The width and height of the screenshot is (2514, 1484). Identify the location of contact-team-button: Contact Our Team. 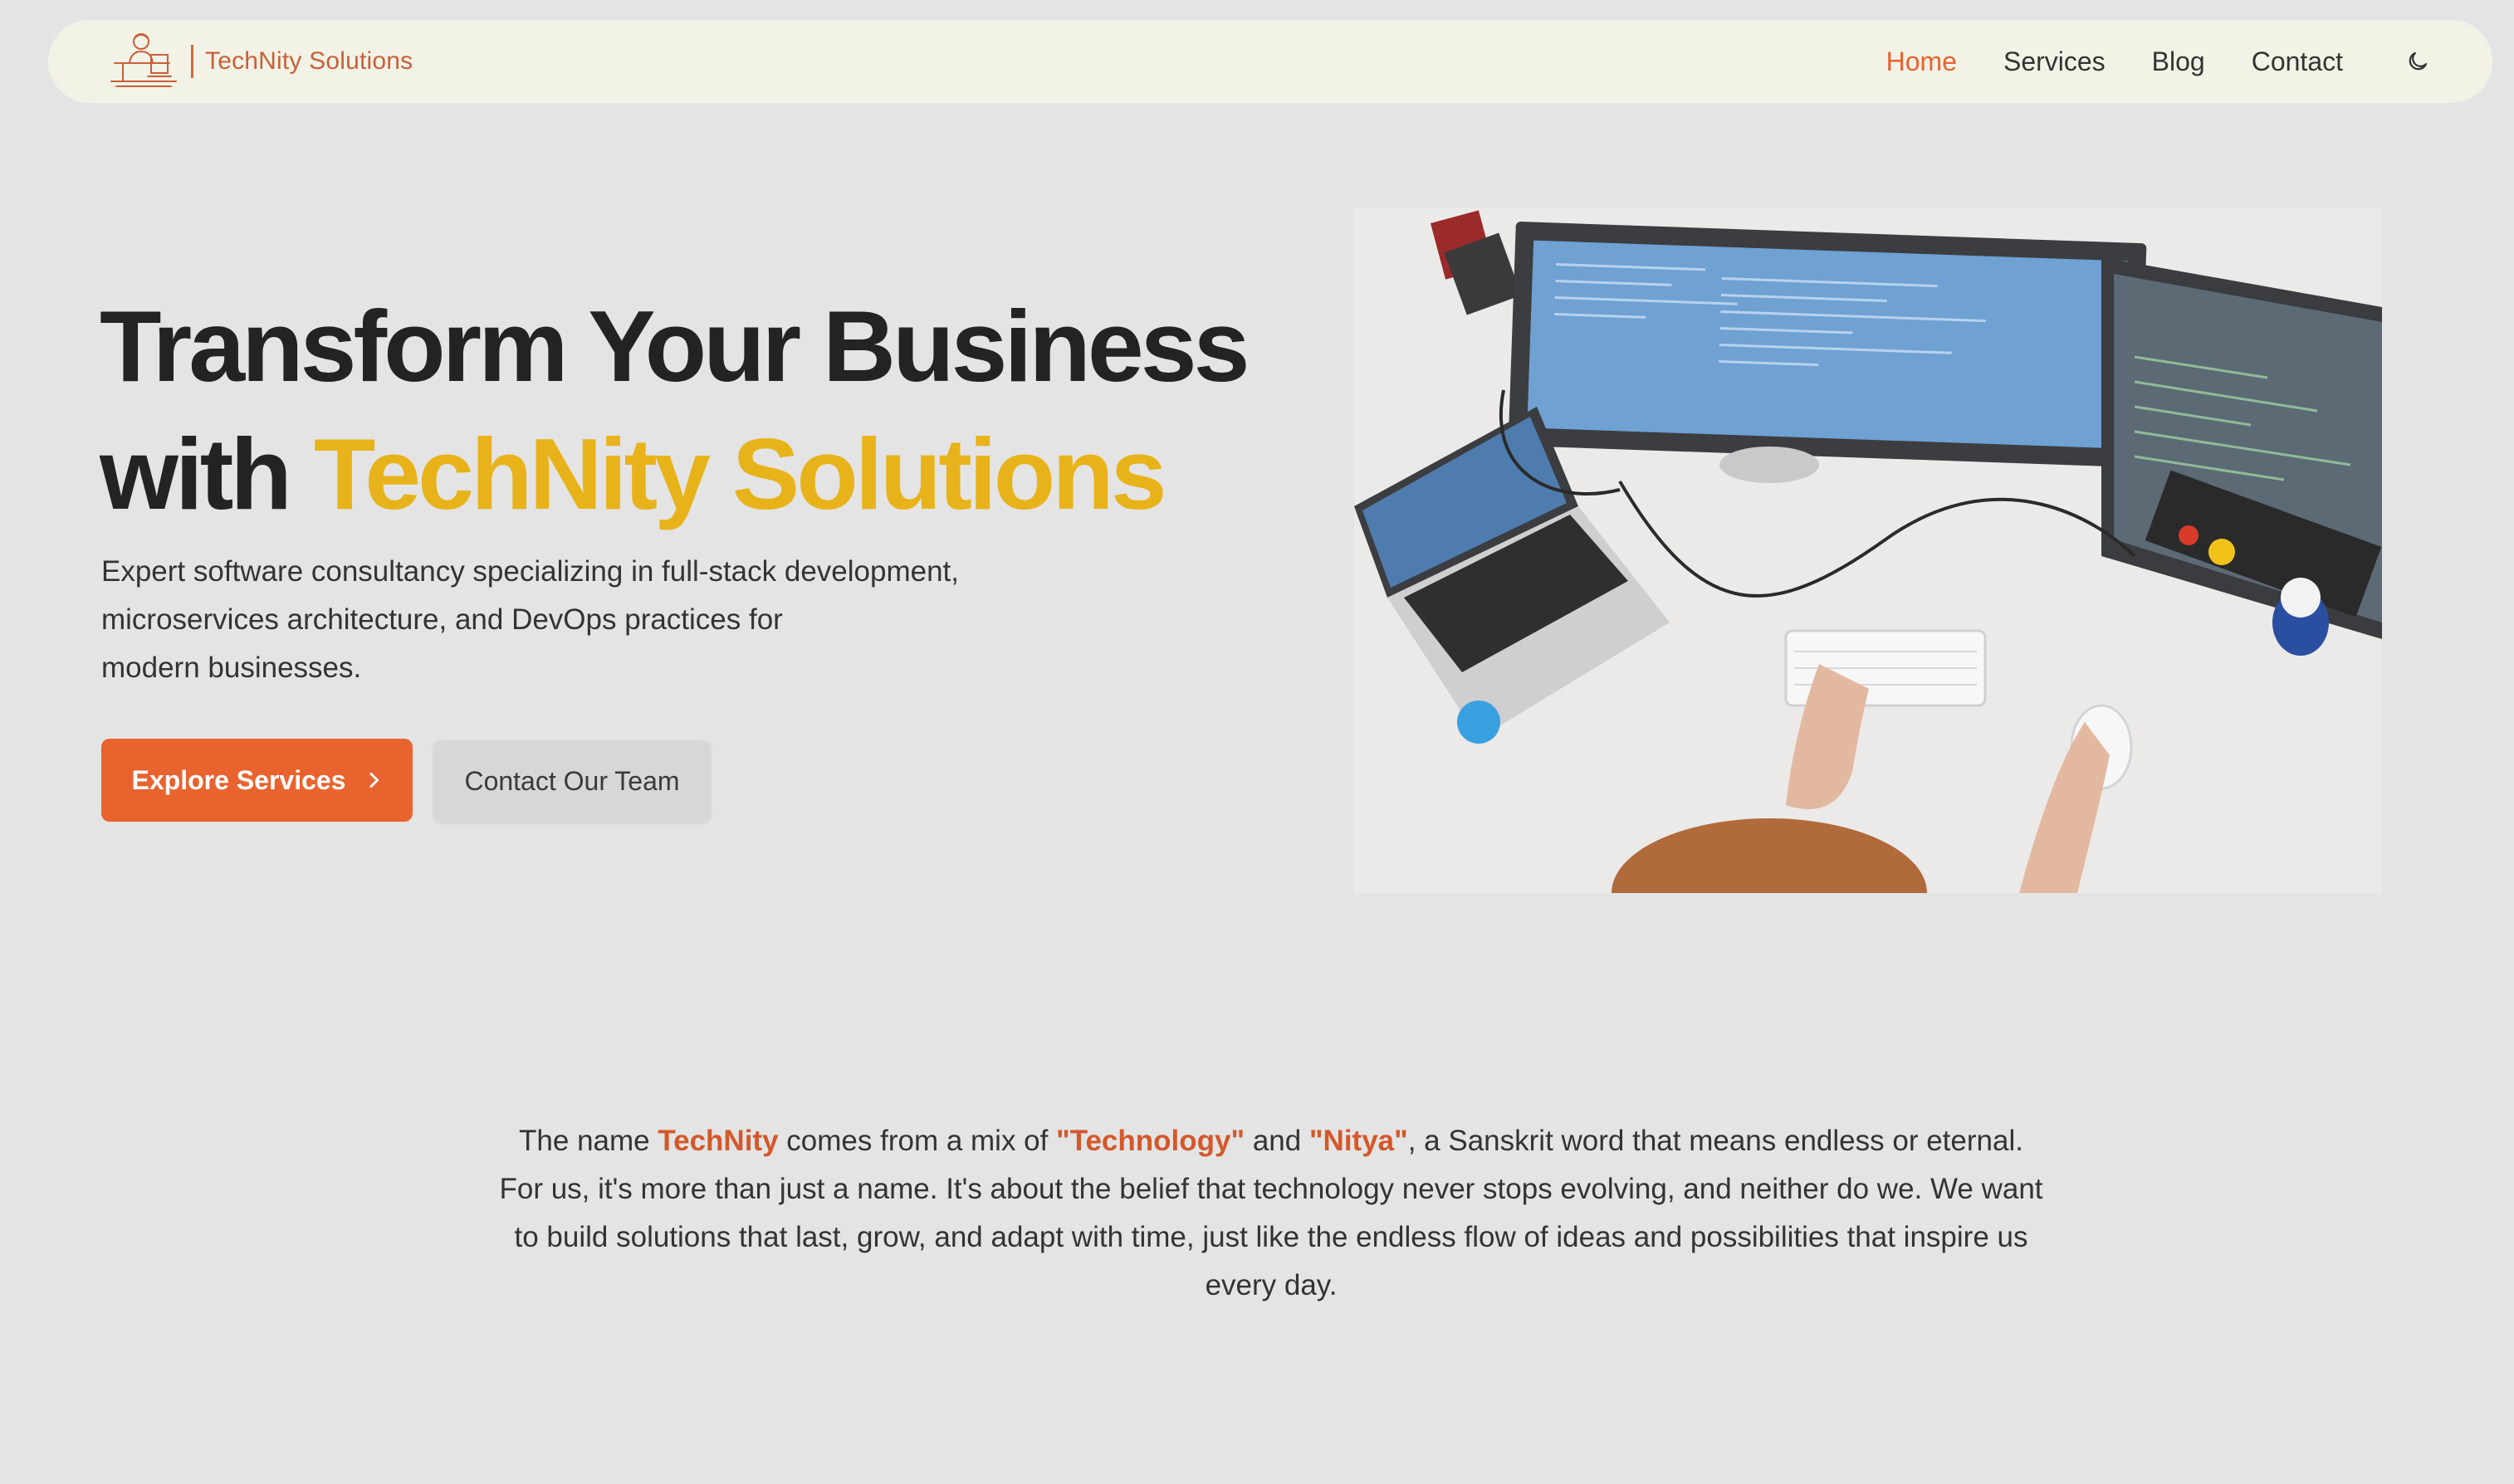
(572, 781).